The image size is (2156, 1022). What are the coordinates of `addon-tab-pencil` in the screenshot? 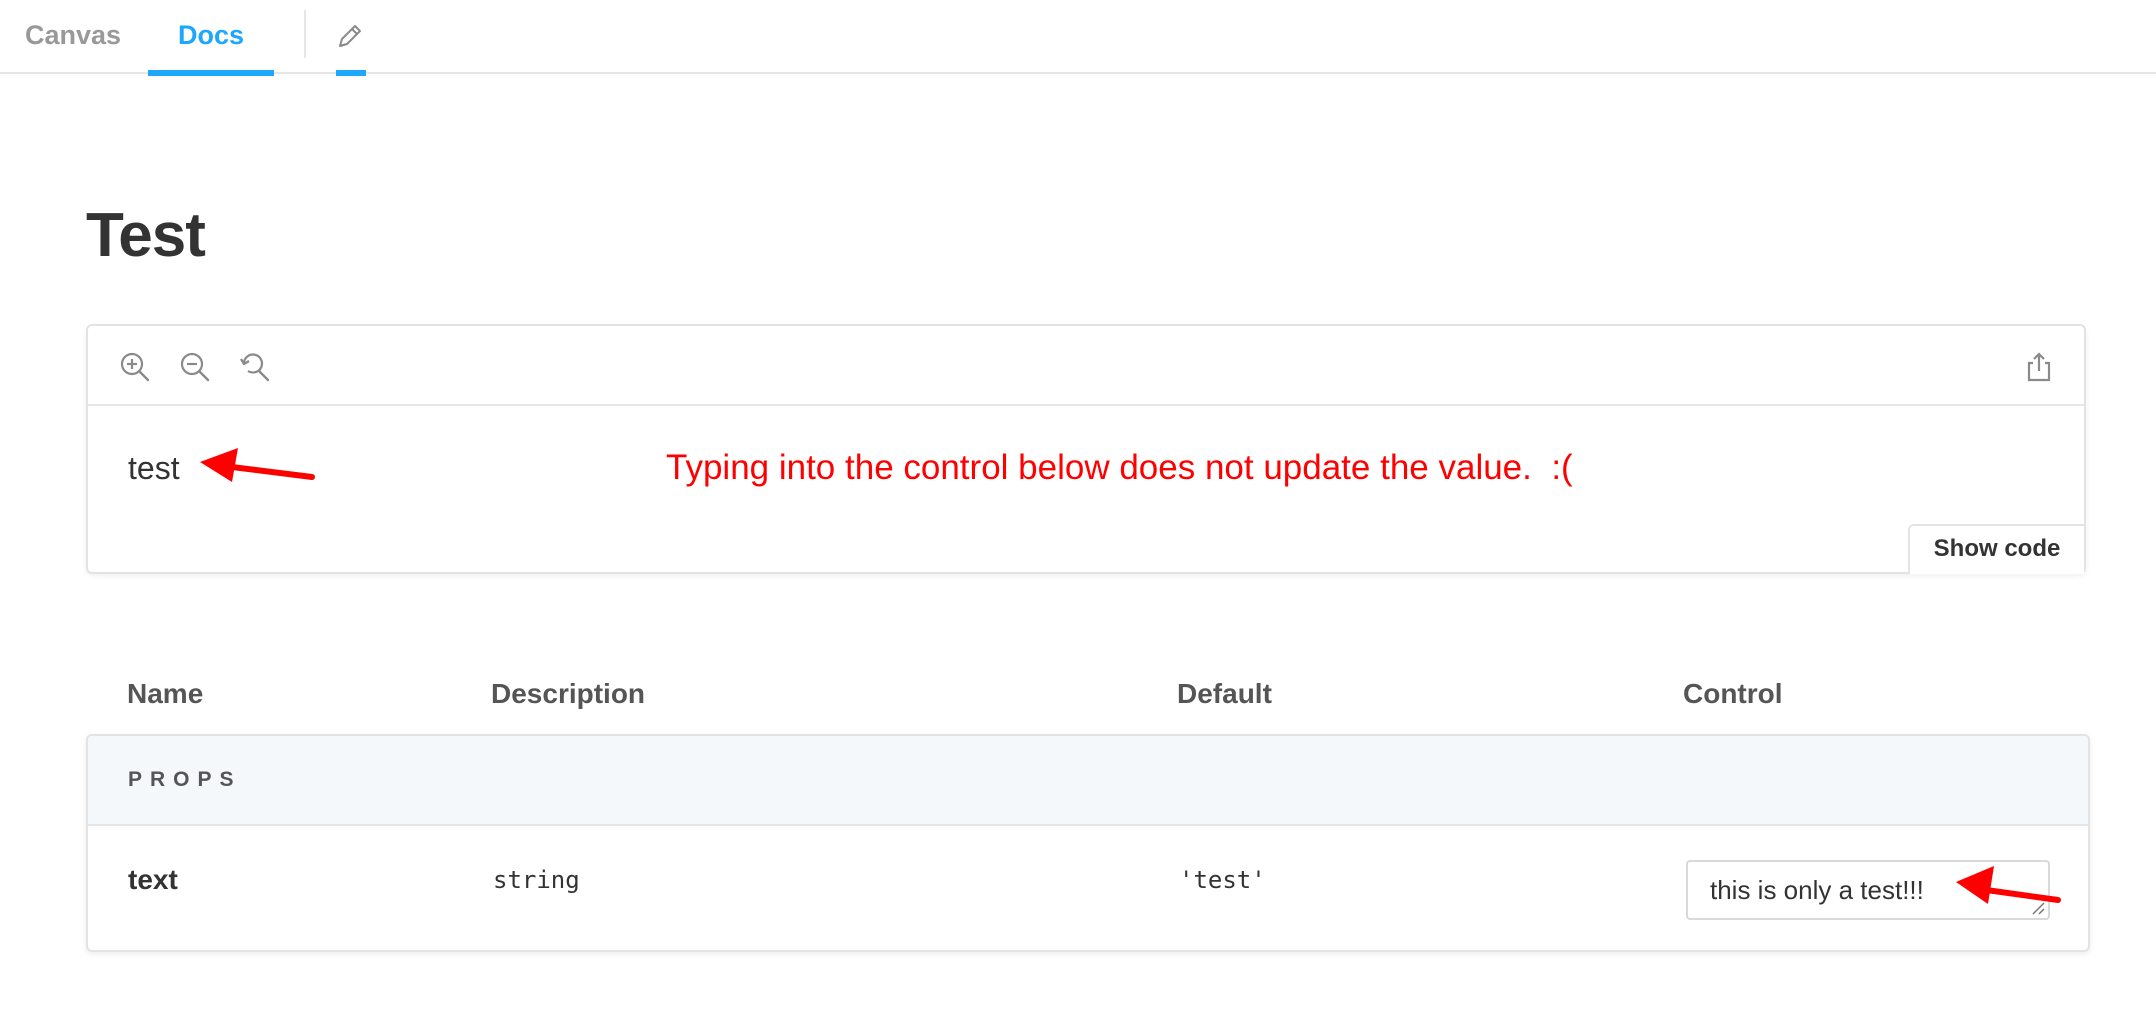 It's located at (350, 38).